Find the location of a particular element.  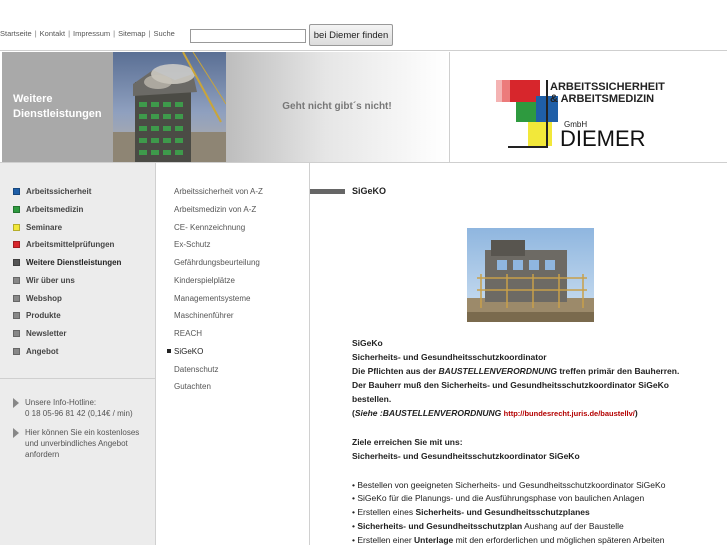

list-item-text: • Erstellen eines is located at coordinates (384, 512).